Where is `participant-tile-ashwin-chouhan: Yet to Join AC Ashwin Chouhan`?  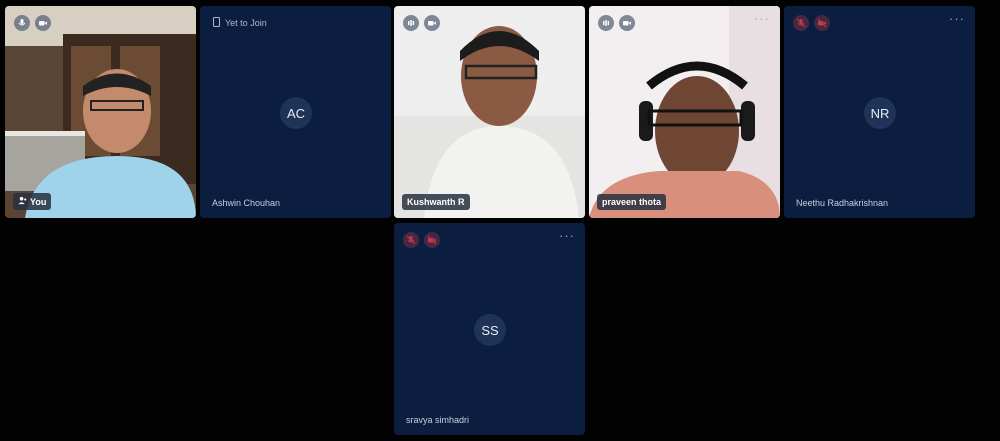 participant-tile-ashwin-chouhan: Yet to Join AC Ashwin Chouhan is located at coordinates (295, 112).